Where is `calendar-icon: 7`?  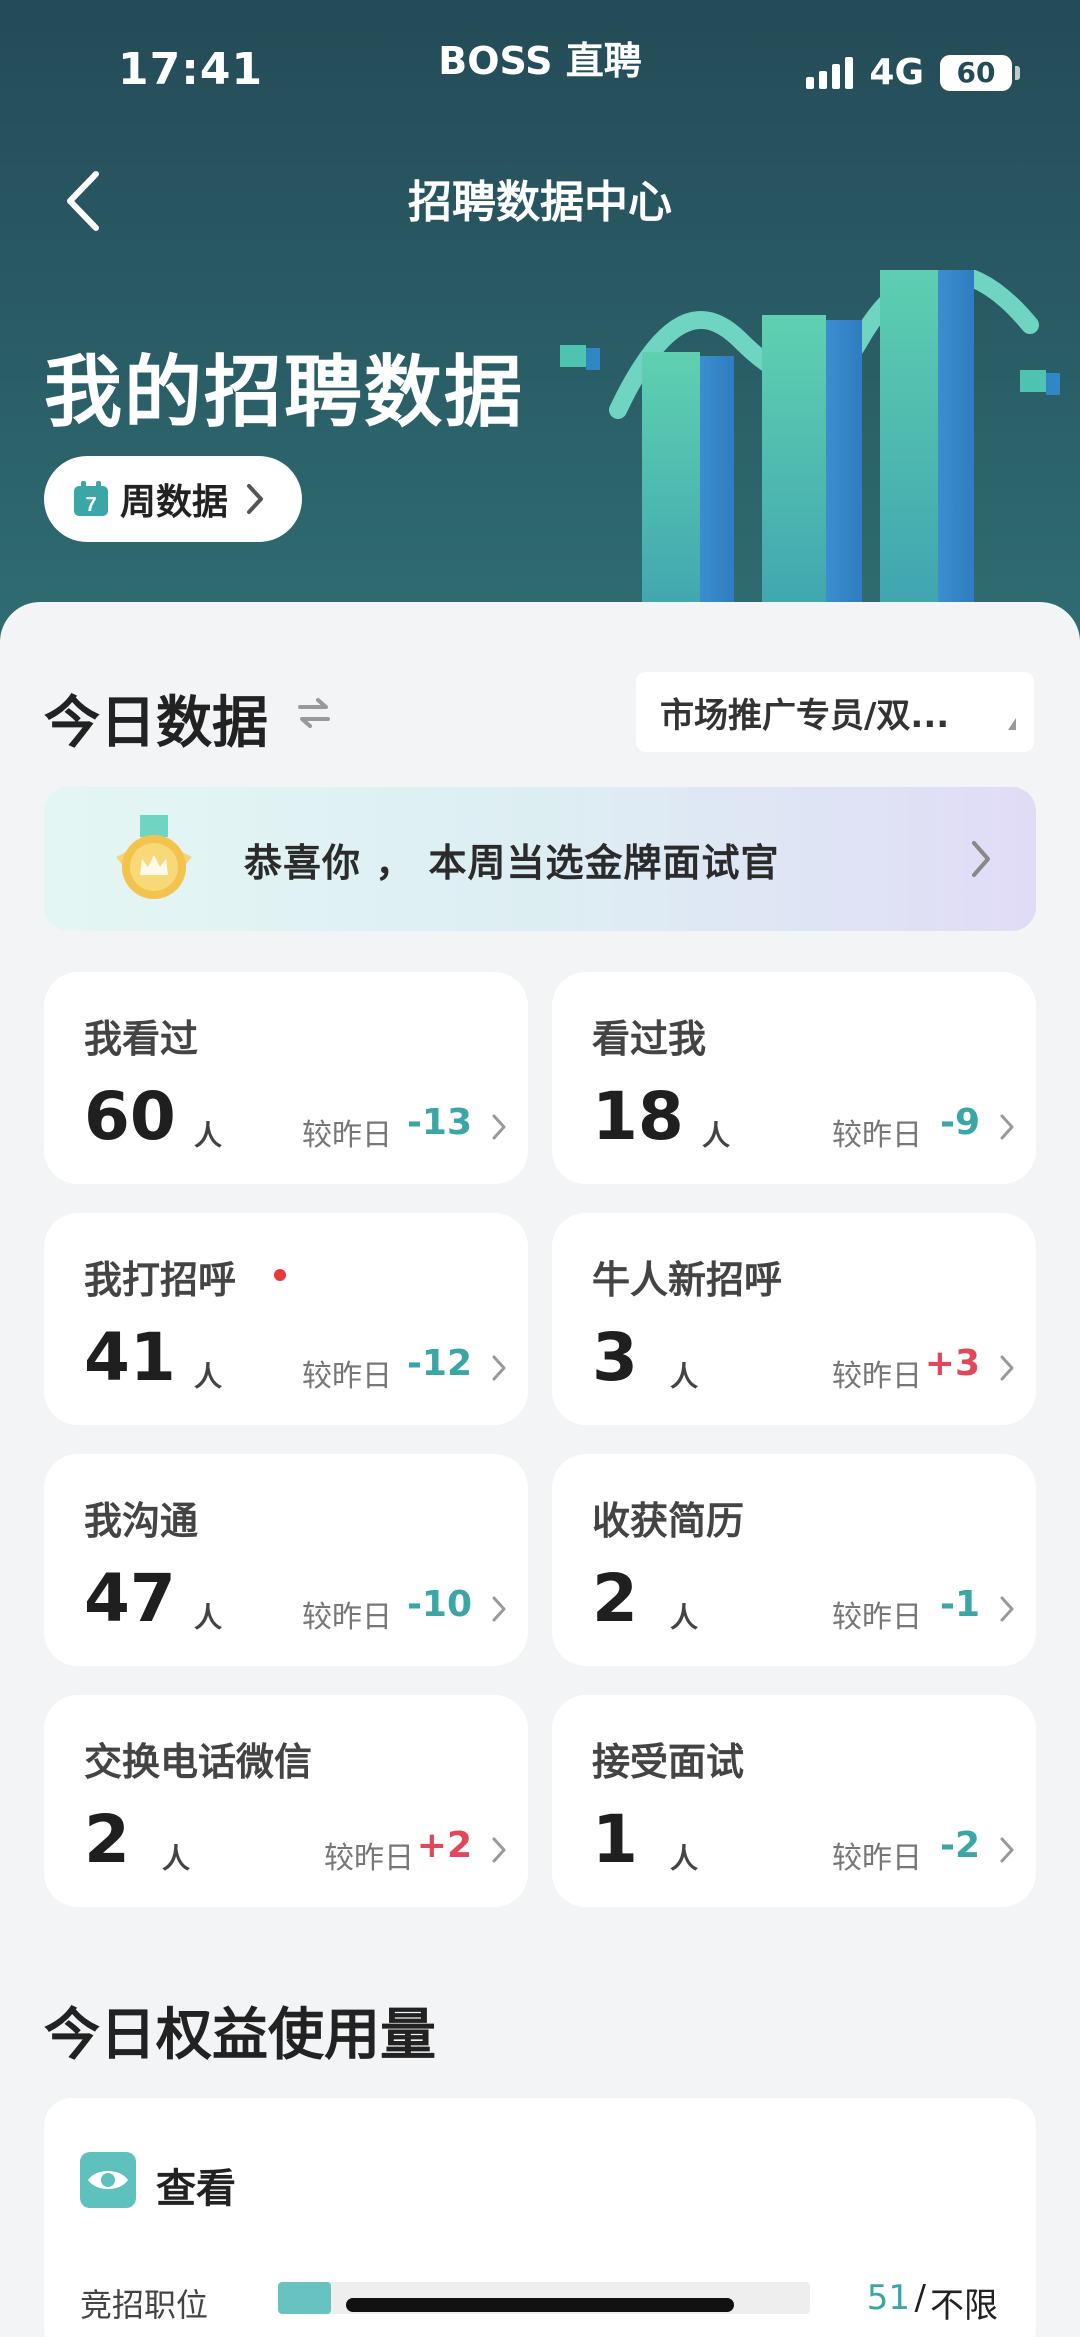 calendar-icon: 7 is located at coordinates (91, 498).